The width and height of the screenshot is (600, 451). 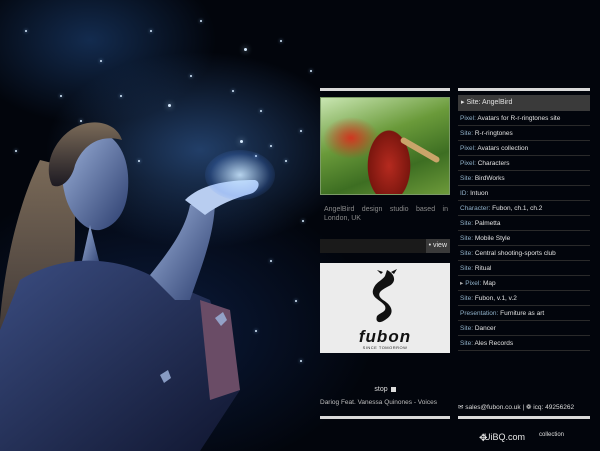 I want to click on list-item-label: Characters, so click(x=493, y=163).